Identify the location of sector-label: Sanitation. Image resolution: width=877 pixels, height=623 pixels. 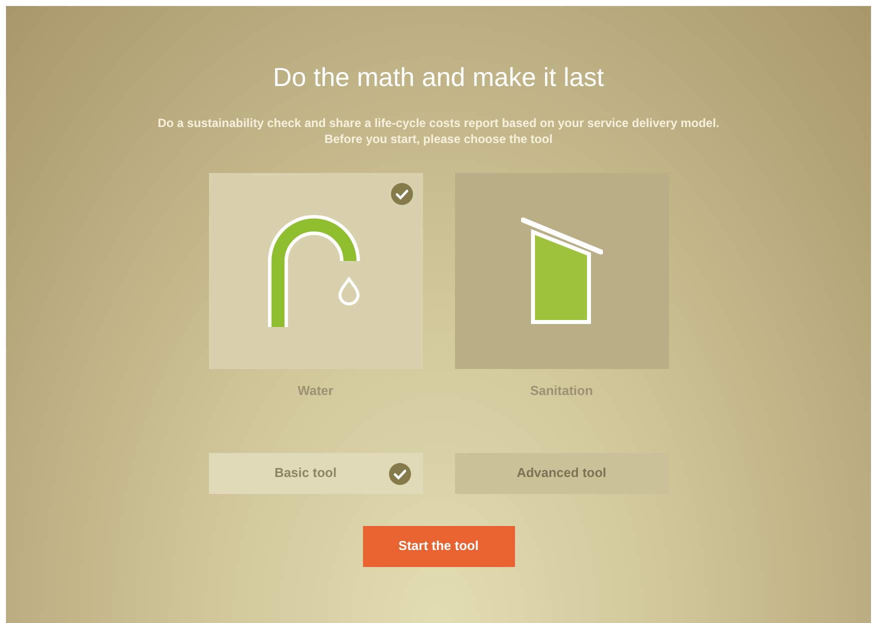
(561, 391).